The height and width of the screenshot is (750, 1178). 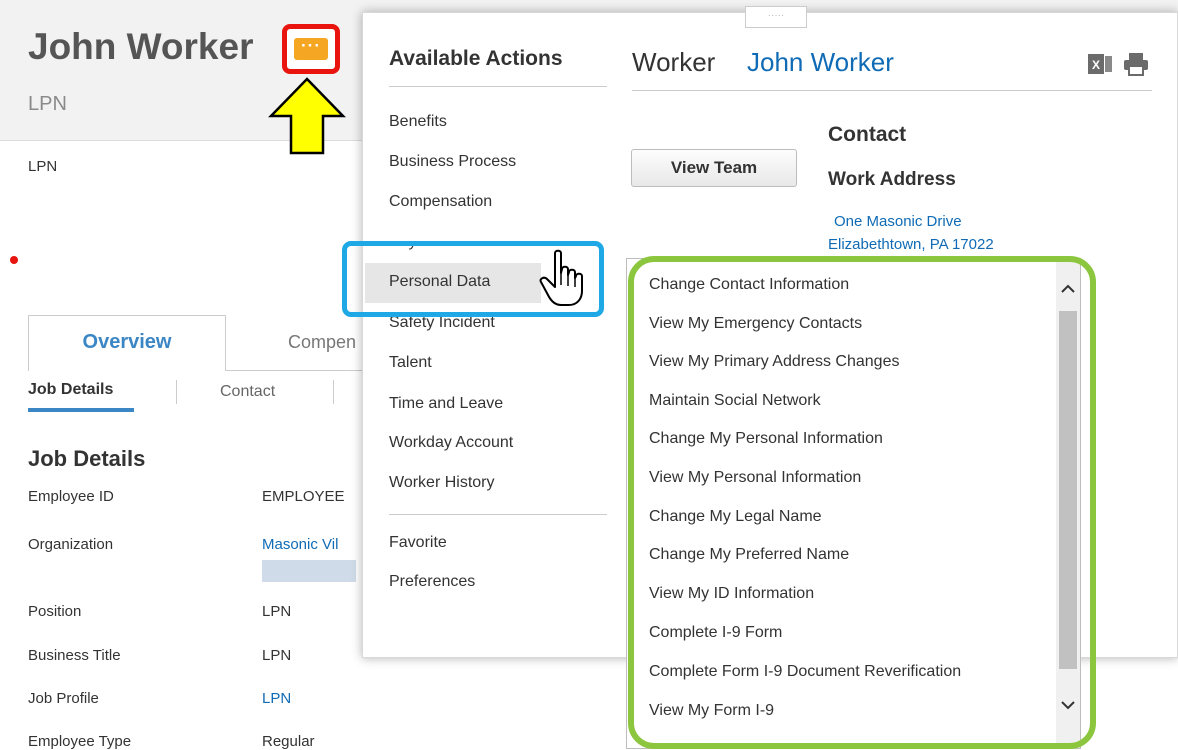 I want to click on action-business-process: Business Process, so click(x=452, y=162).